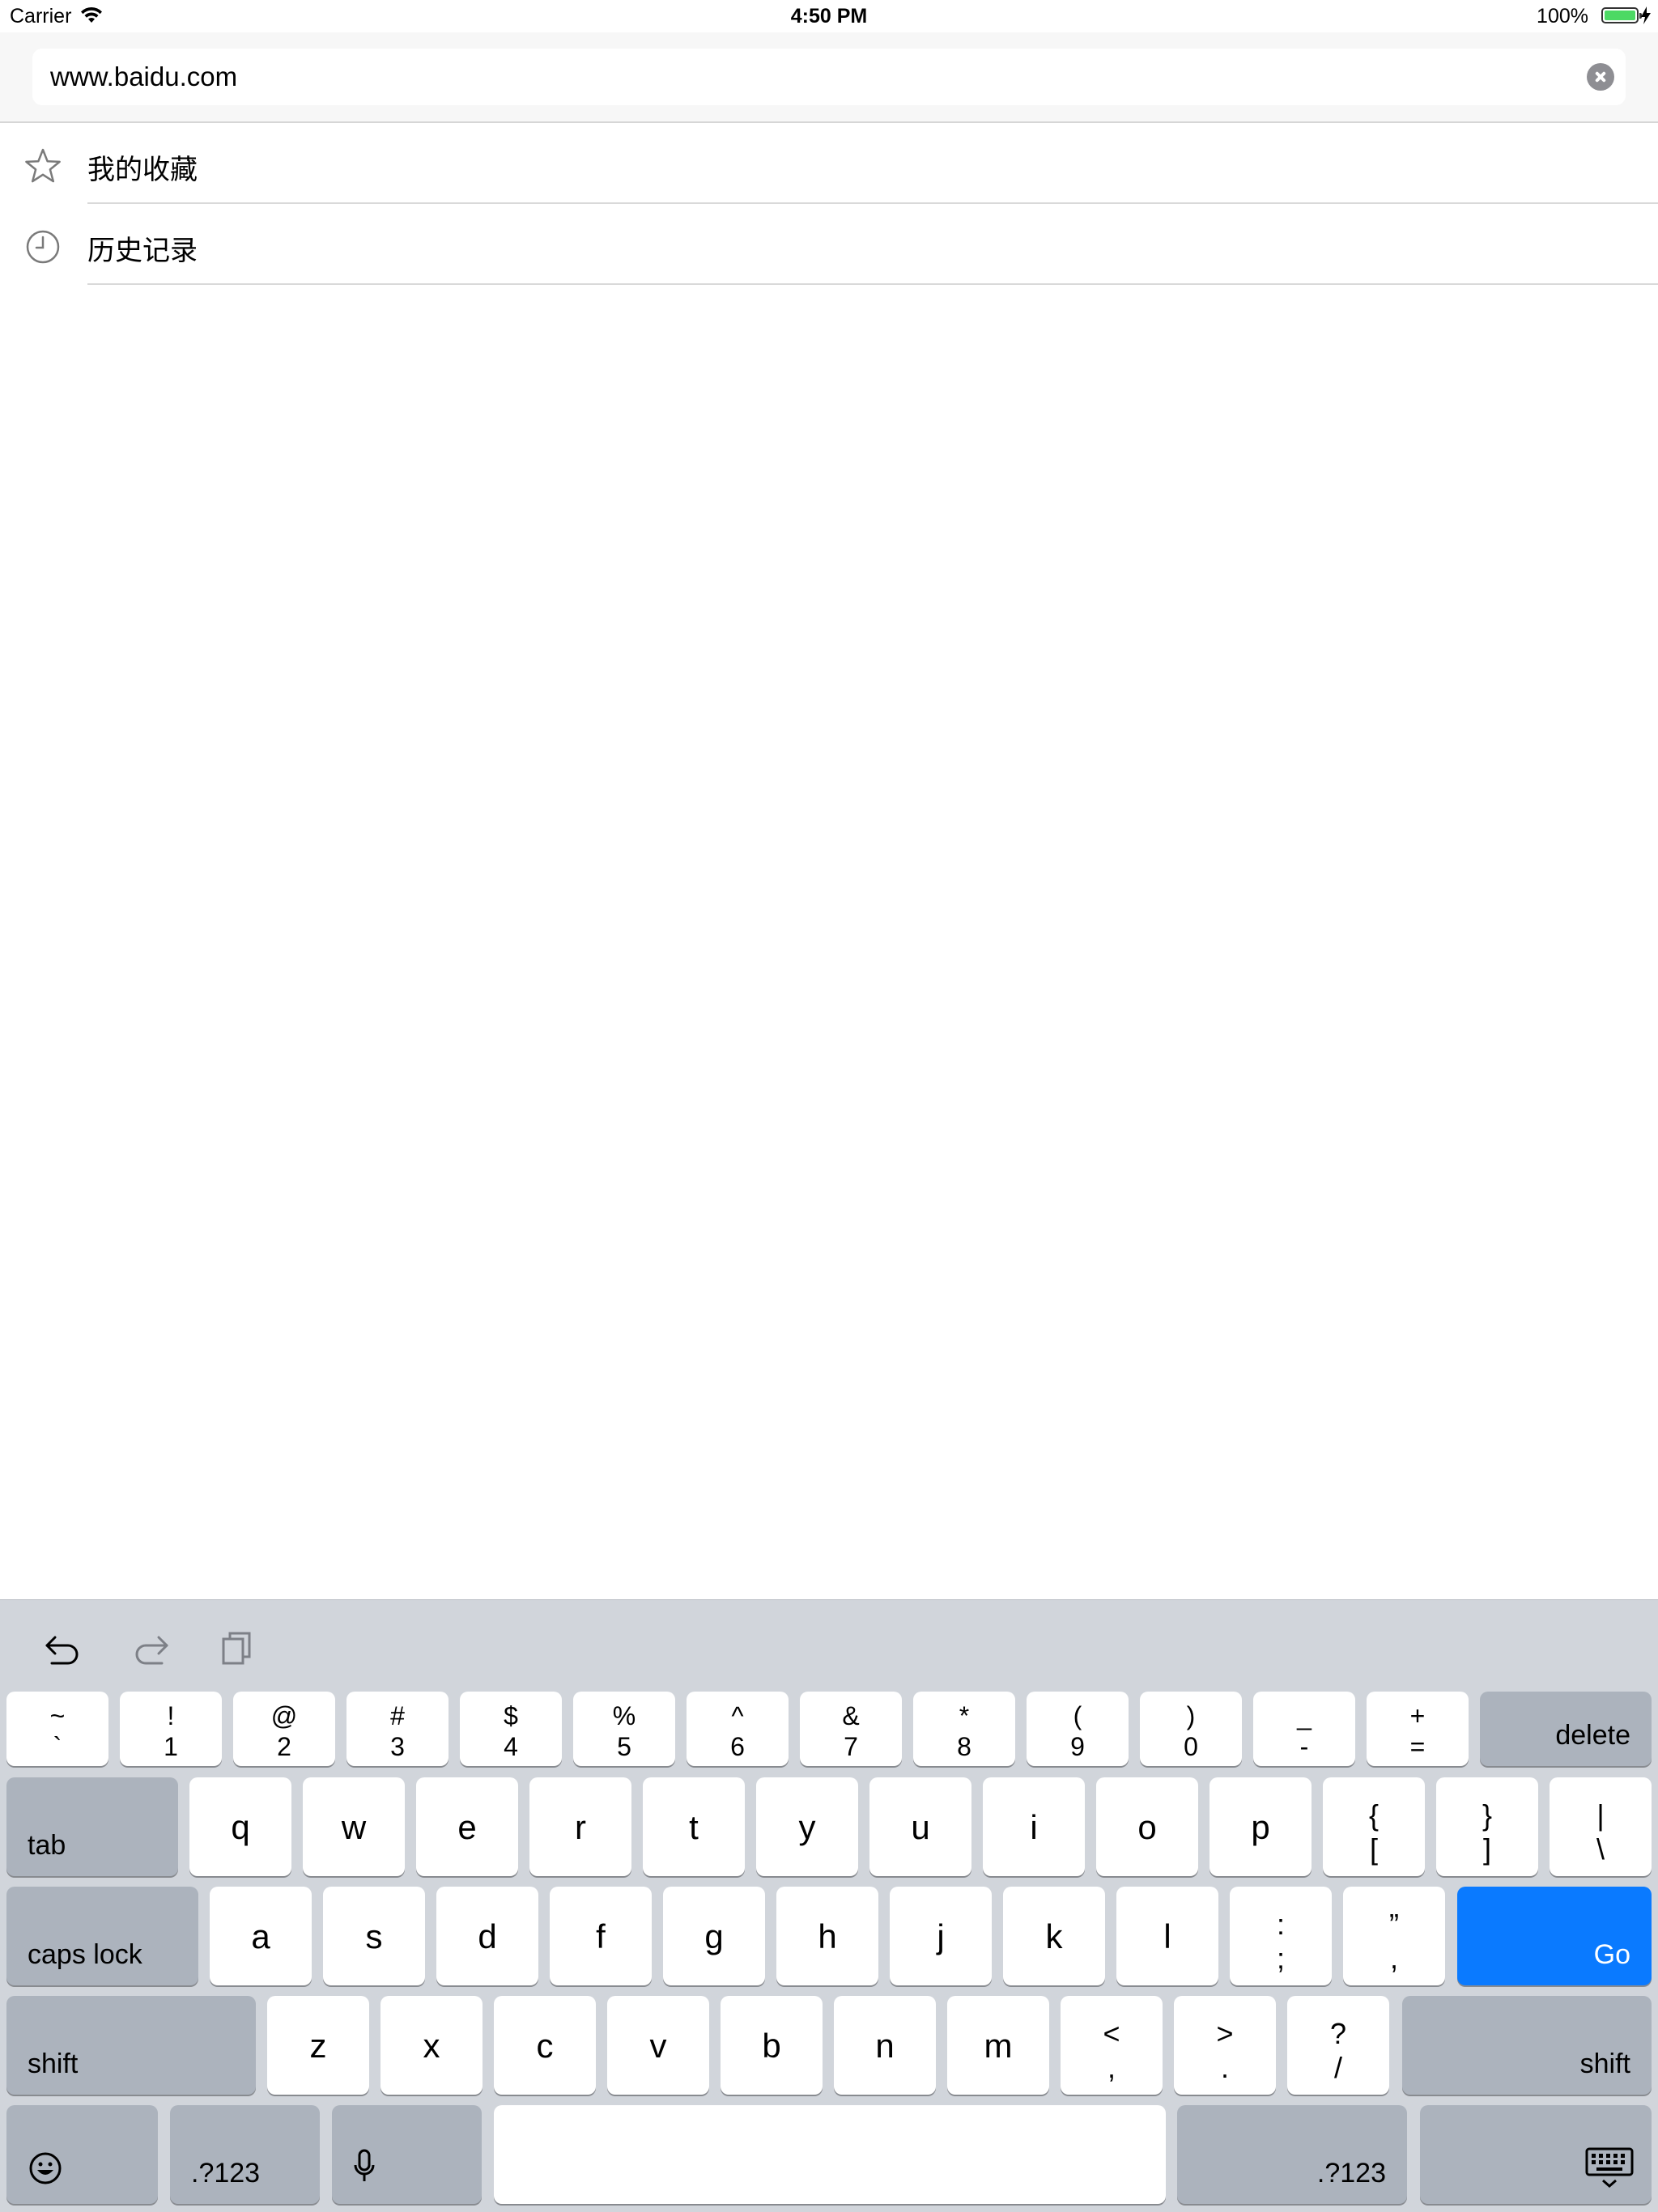 This screenshot has width=1658, height=2212. What do you see at coordinates (1394, 1936) in the screenshot?
I see `symbol-key: ”,` at bounding box center [1394, 1936].